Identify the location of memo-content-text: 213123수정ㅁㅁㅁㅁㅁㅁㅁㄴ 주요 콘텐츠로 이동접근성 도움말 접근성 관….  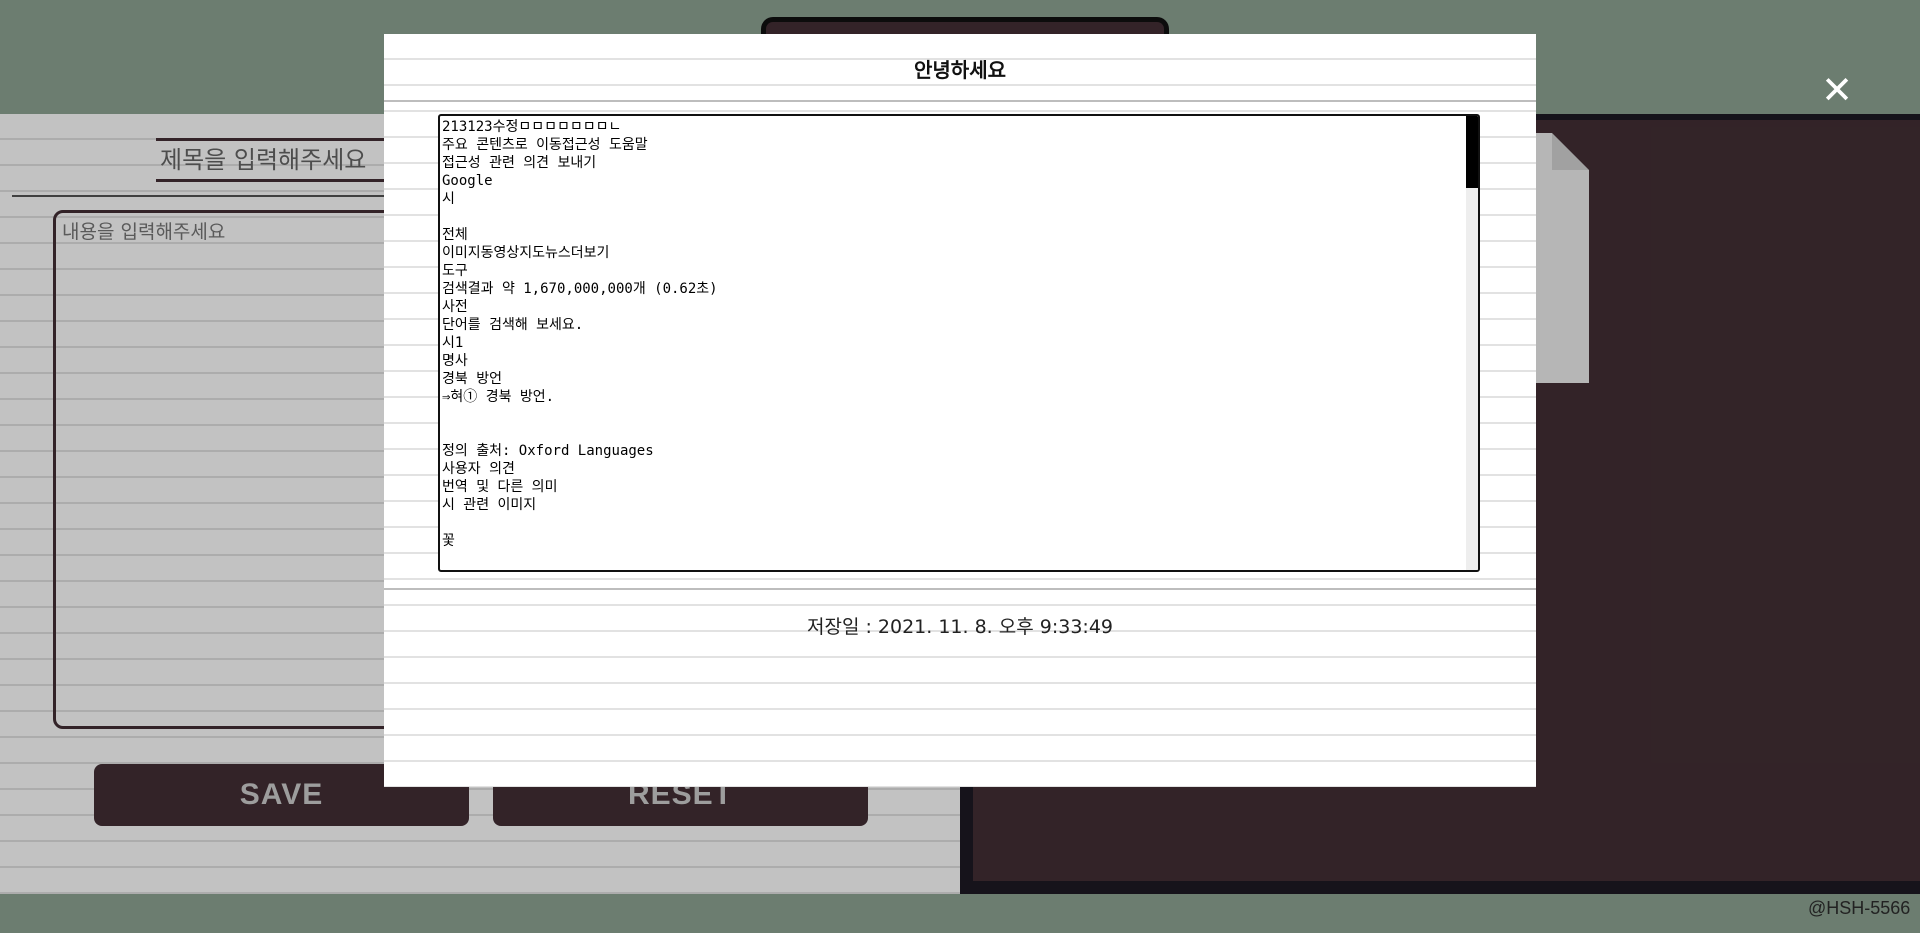
(580, 334).